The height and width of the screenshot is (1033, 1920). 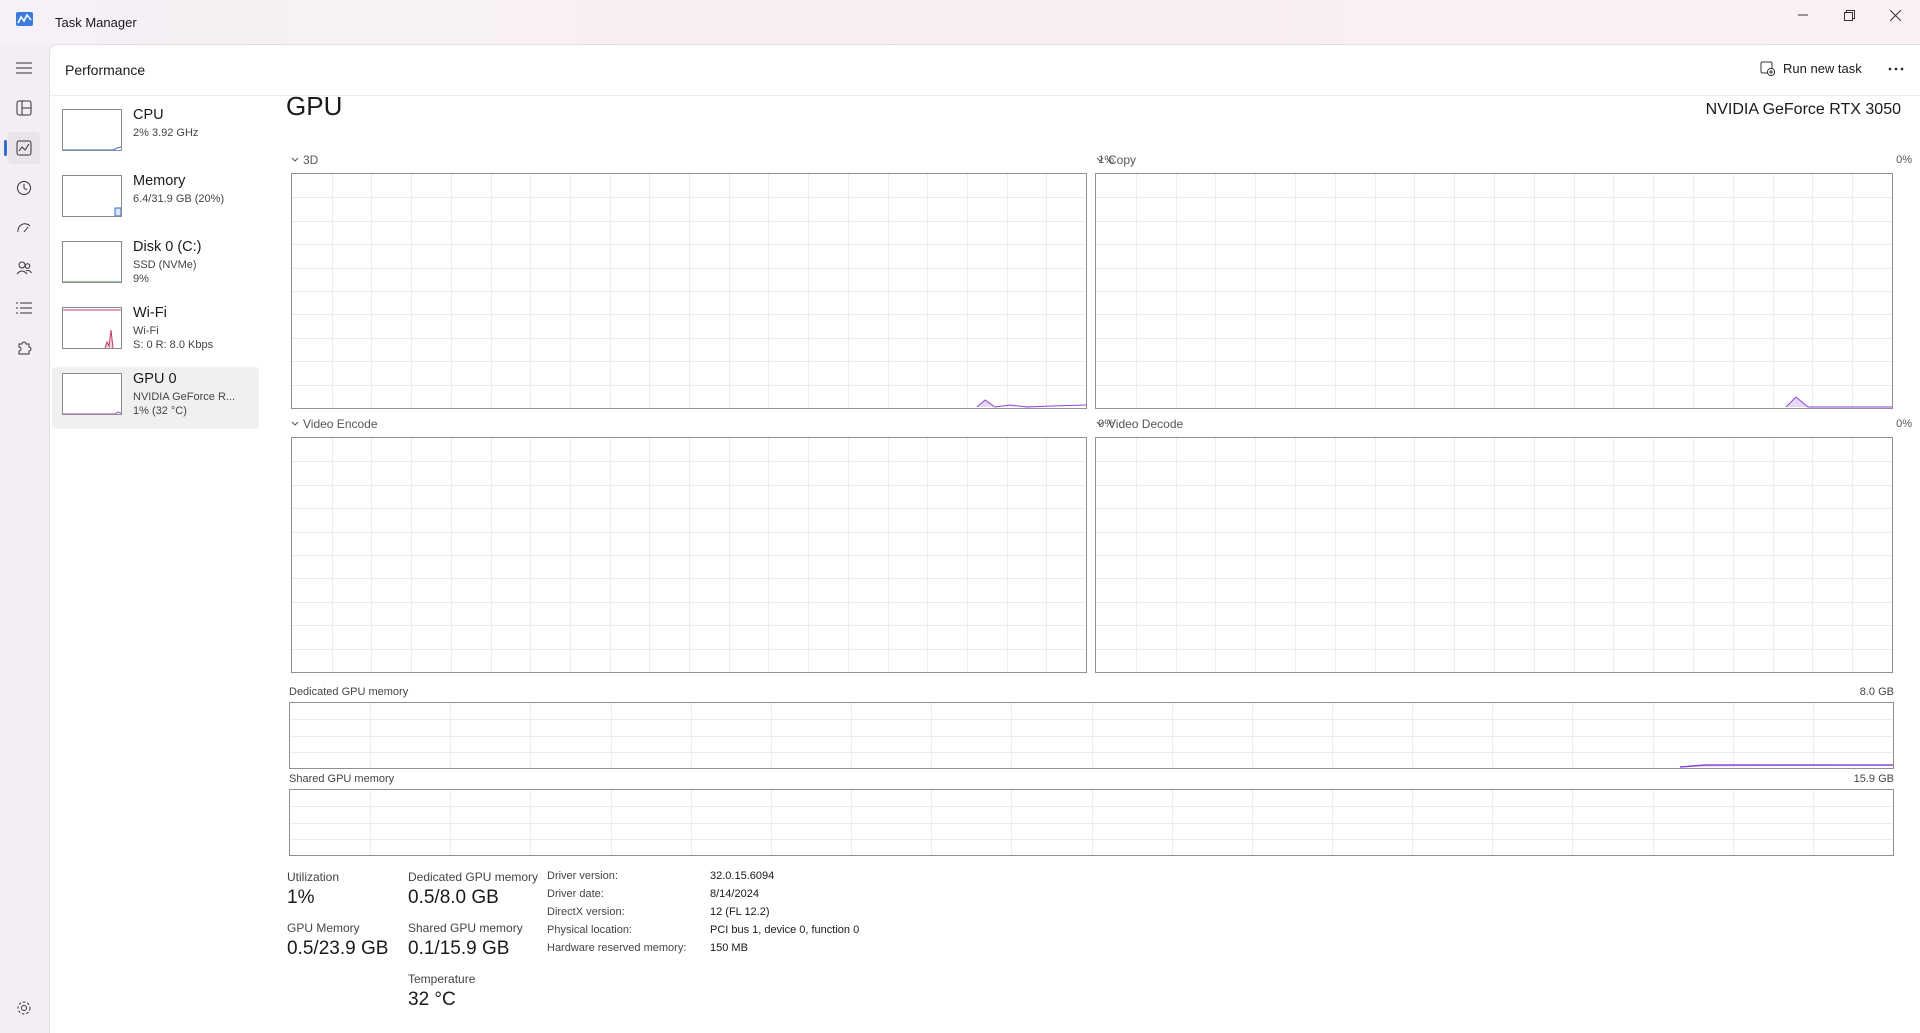 I want to click on engine-label: 3D, so click(x=311, y=160).